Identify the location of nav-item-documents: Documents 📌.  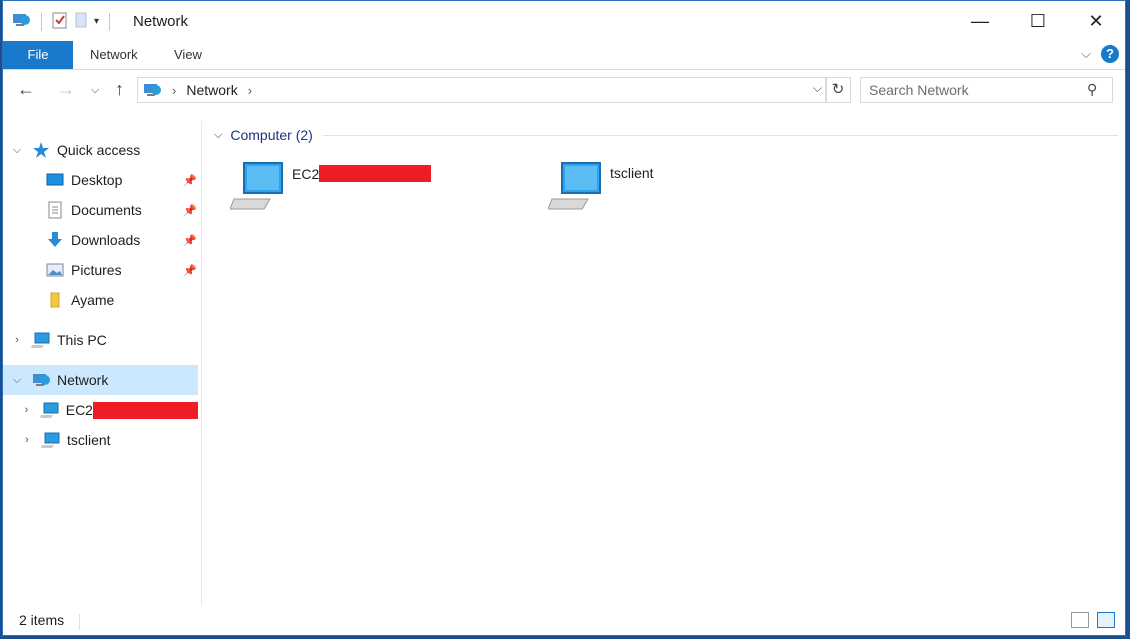
(100, 210).